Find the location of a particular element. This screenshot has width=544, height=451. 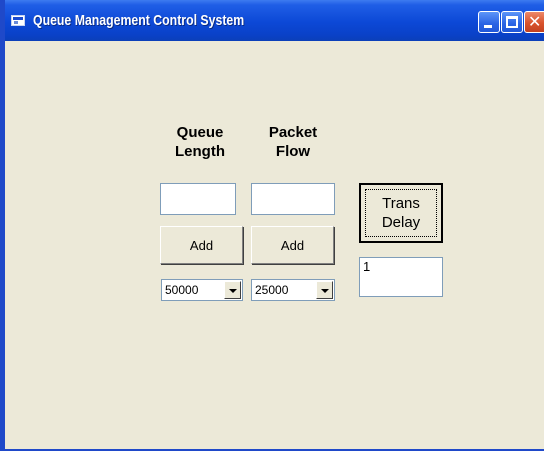

trans-delay-output: 1 is located at coordinates (401, 277).